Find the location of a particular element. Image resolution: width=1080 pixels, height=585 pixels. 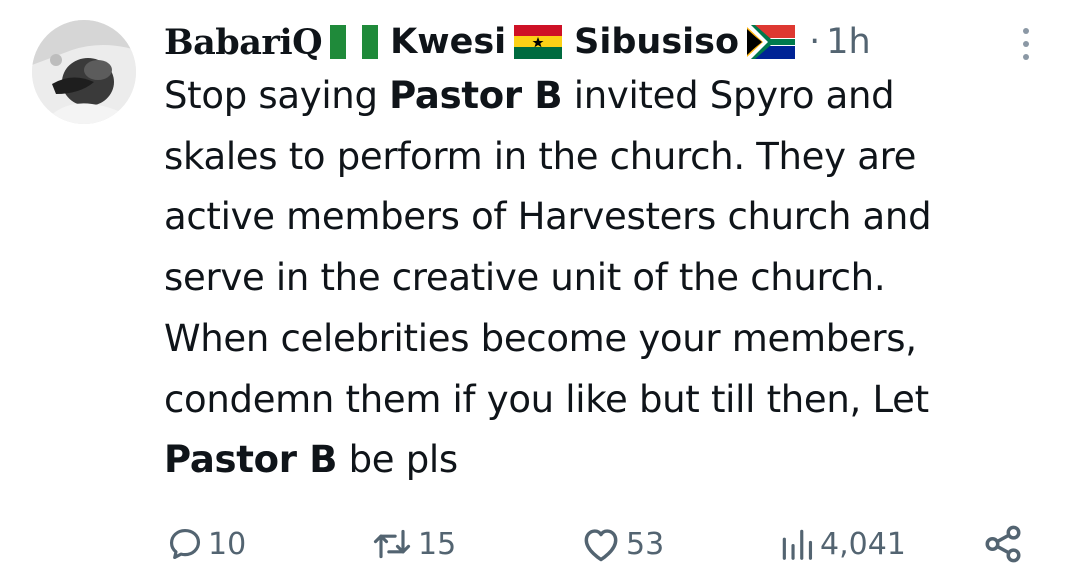

repost-icon is located at coordinates (392, 544).